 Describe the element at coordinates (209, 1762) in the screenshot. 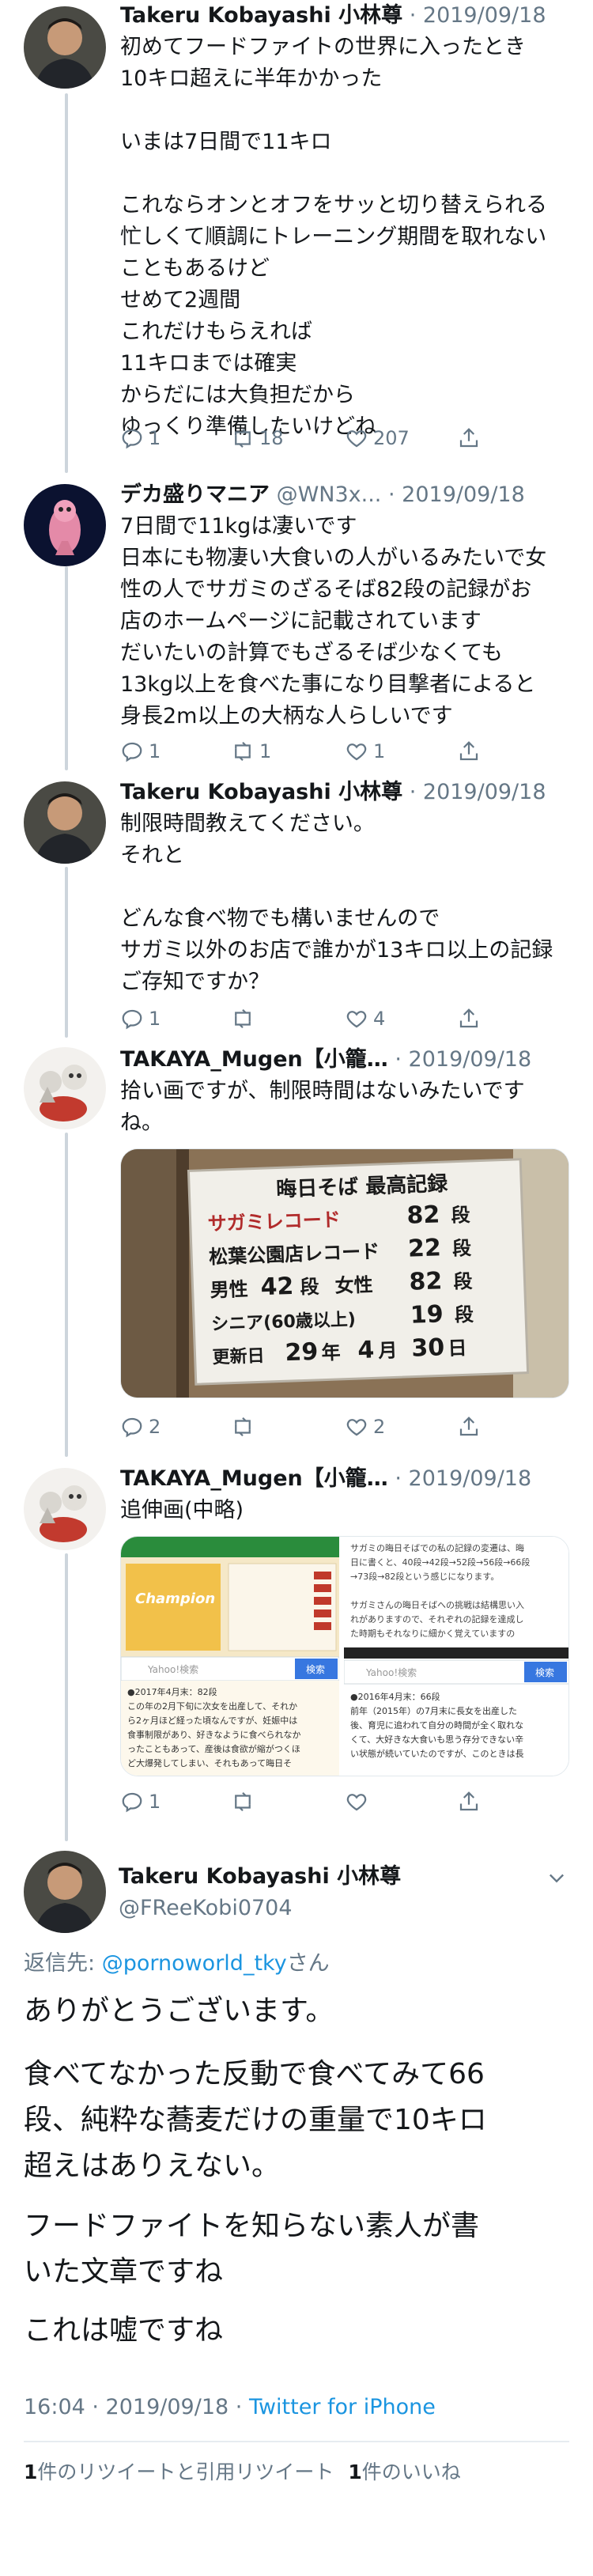

I see `caption-line: ど大爆発してしまい、それもあって晦日そ` at that location.